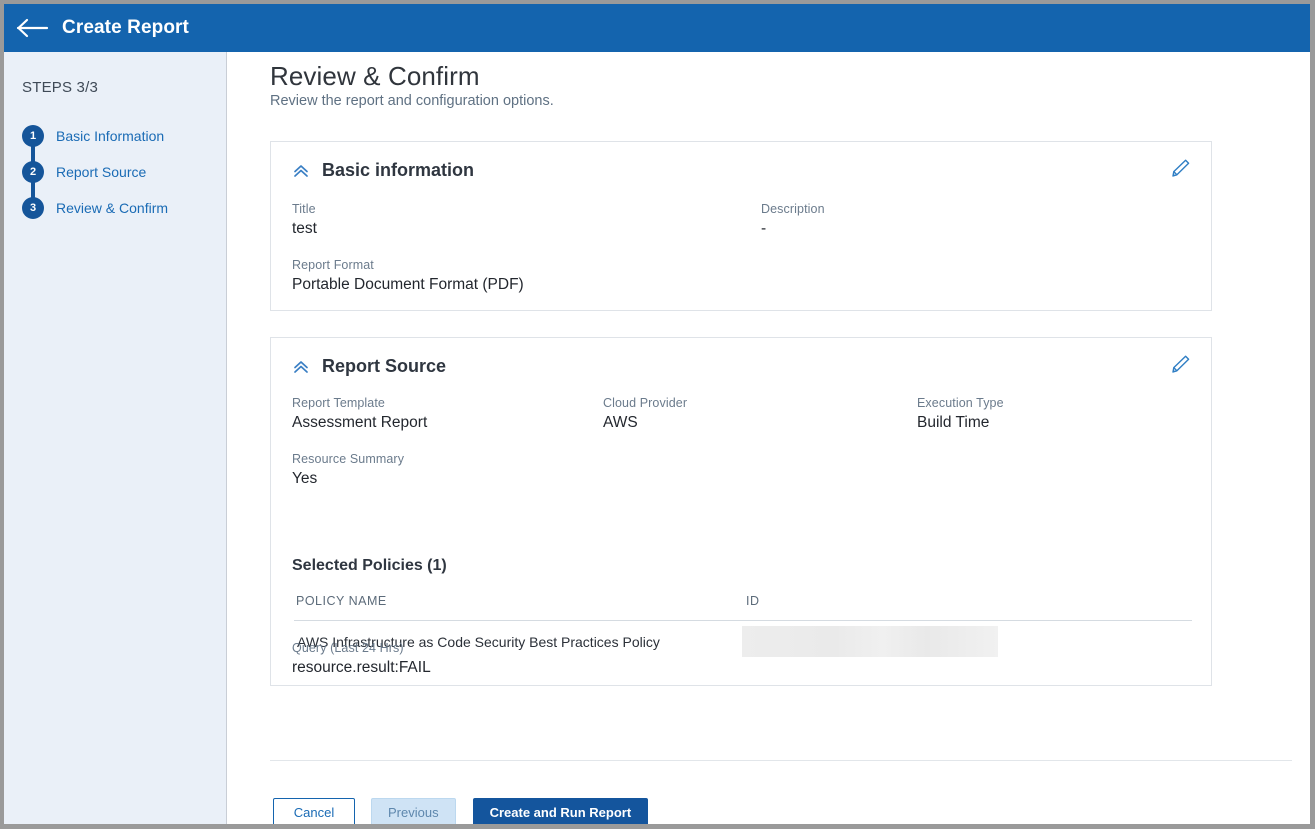 Image resolution: width=1315 pixels, height=829 pixels. Describe the element at coordinates (743, 607) in the screenshot. I see `policies-table-header: POLICY NAME ID` at that location.